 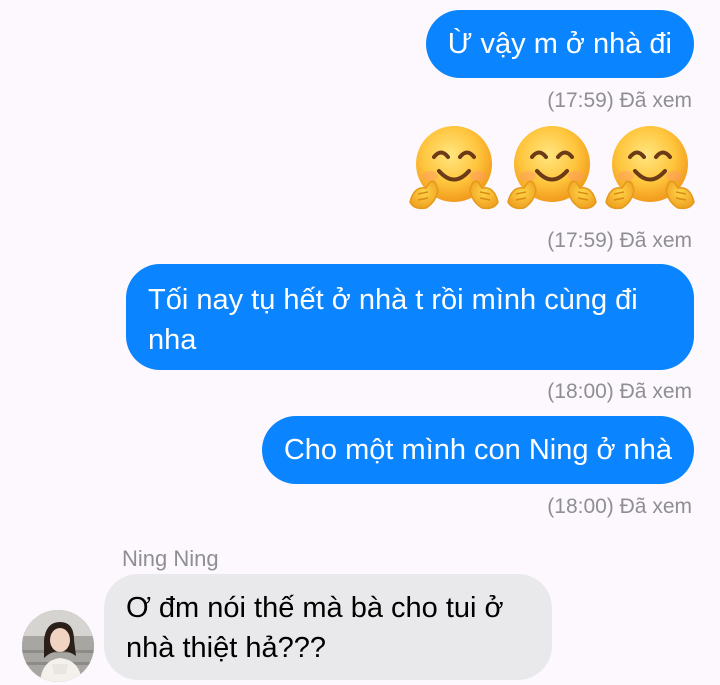 I want to click on avatar, so click(x=58, y=646).